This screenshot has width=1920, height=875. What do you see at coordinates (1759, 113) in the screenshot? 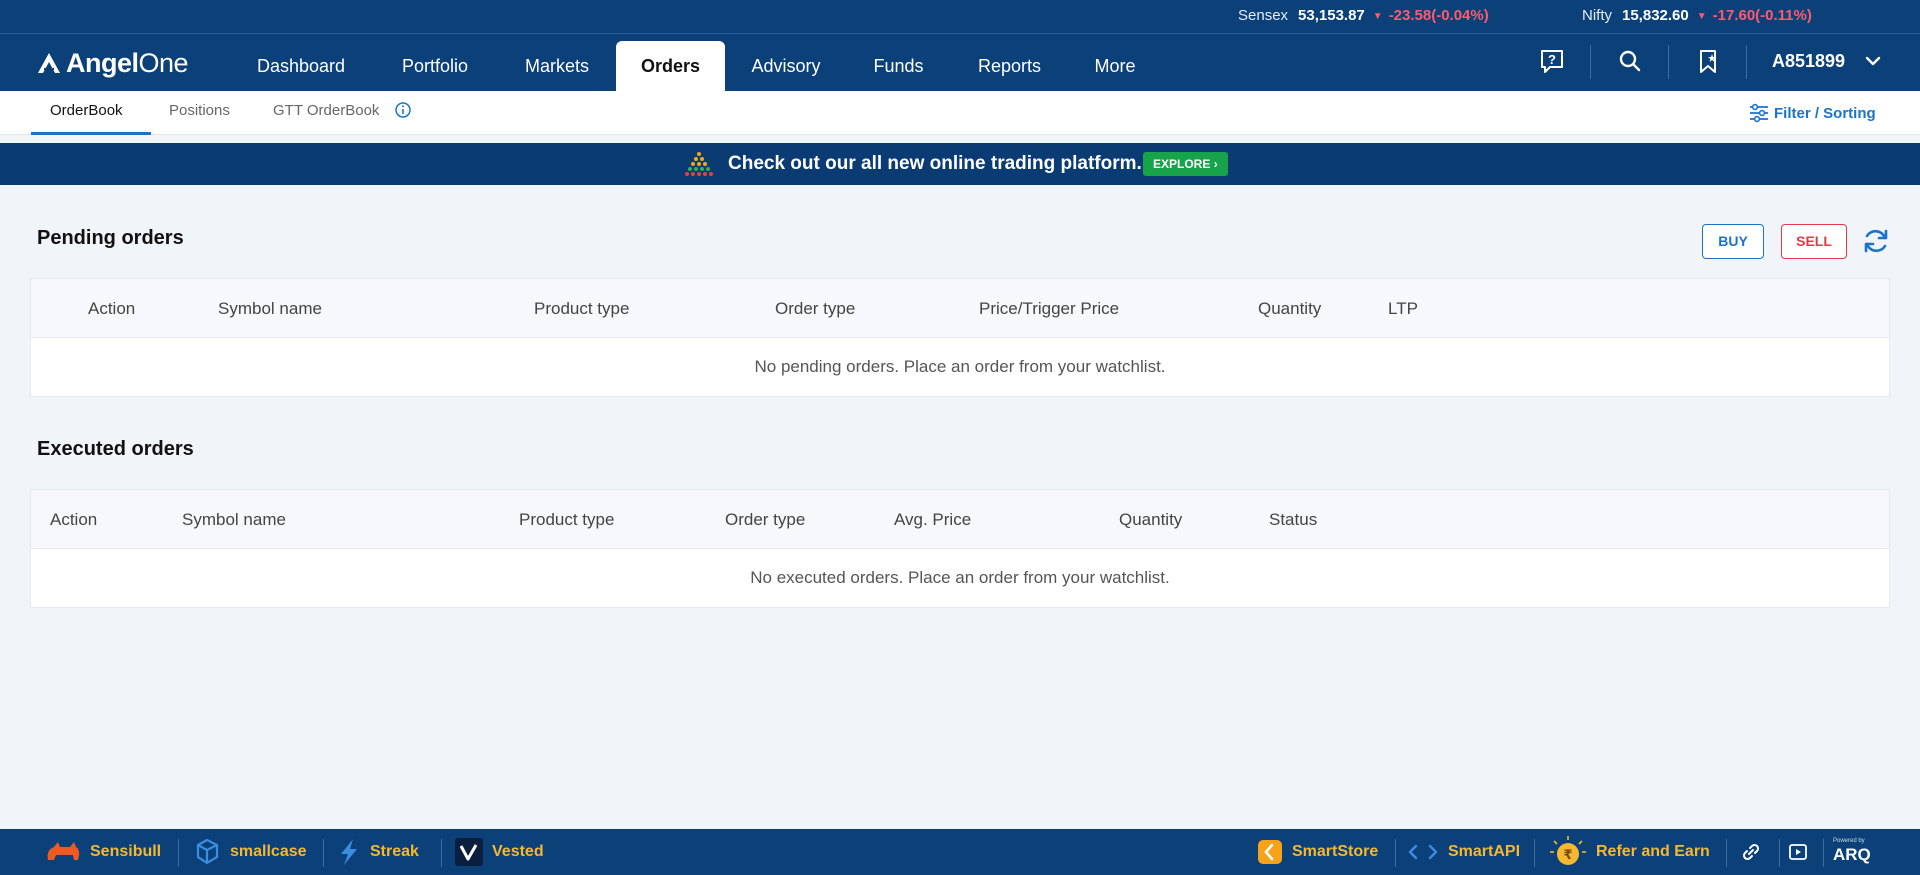
I see `filter-icon` at bounding box center [1759, 113].